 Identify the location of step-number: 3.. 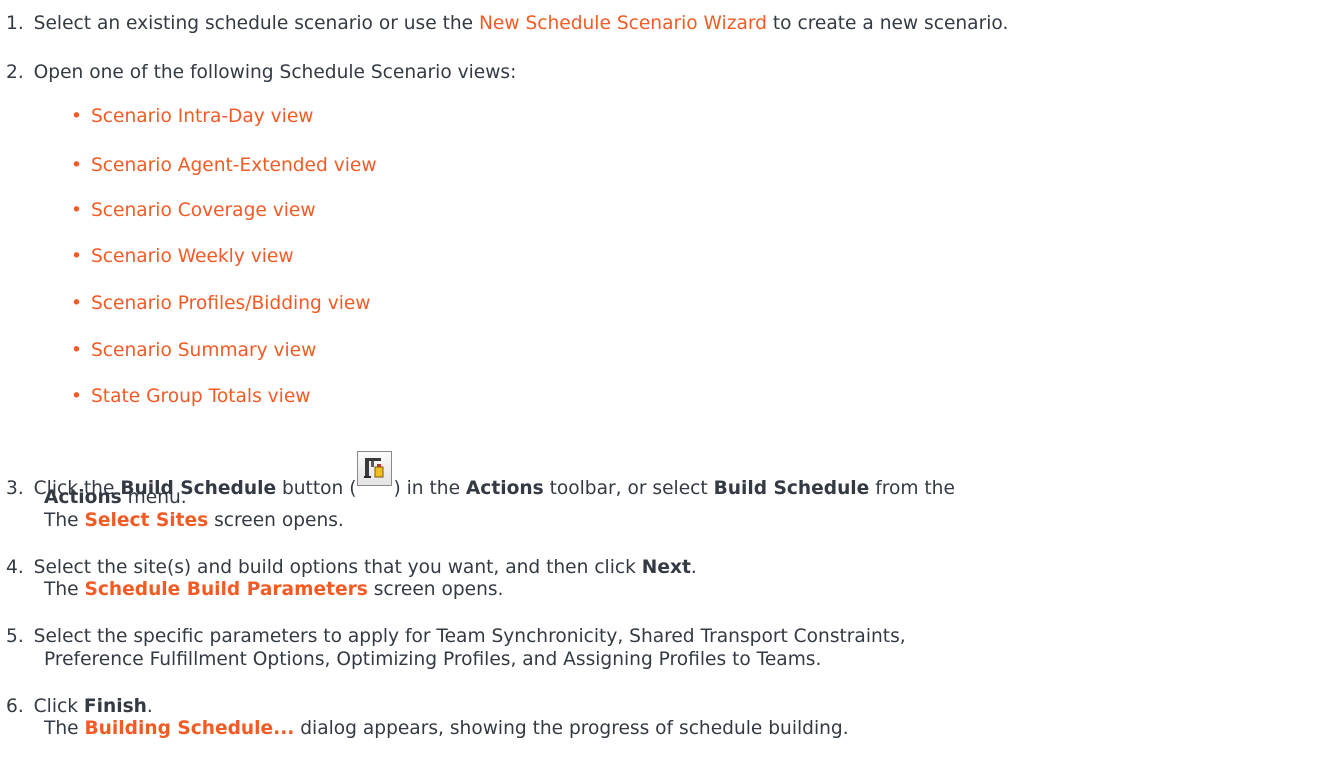
(15, 488).